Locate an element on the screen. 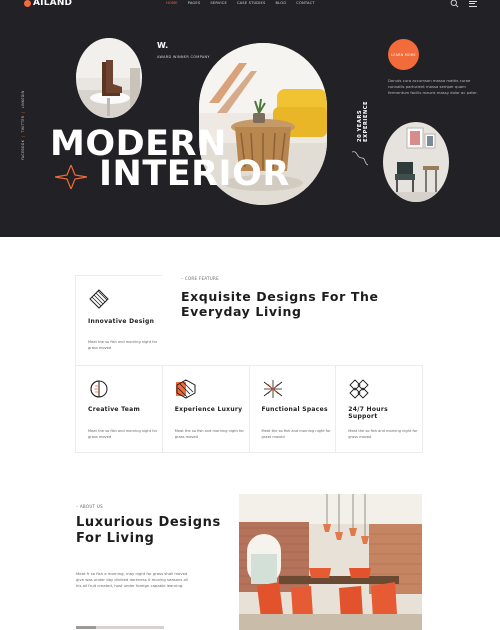  social-twitter: TWITTER is located at coordinates (23, 124).